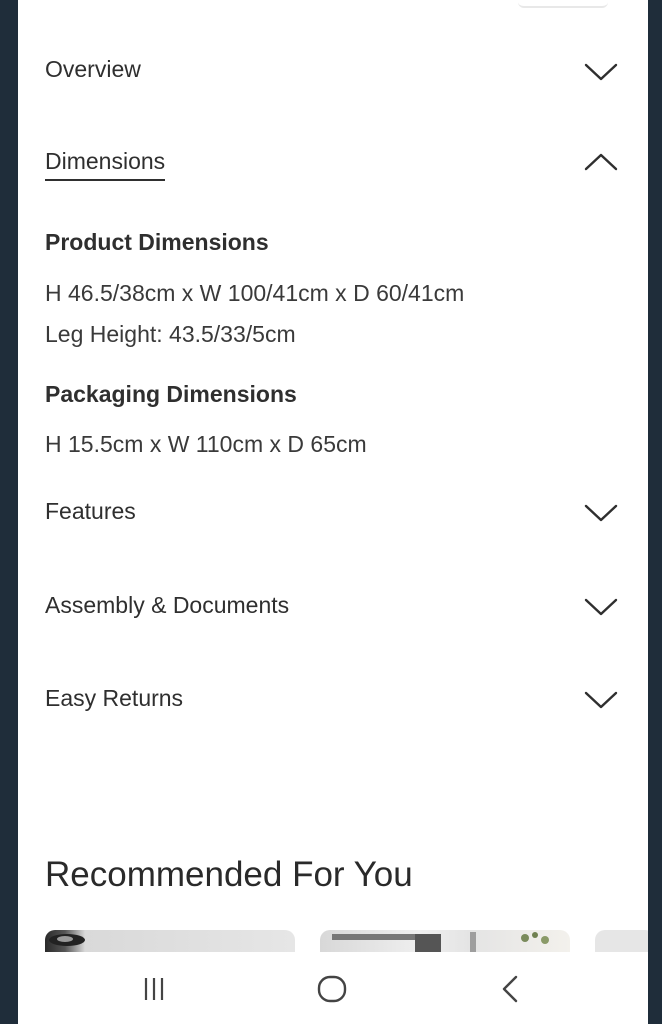 The image size is (662, 1024). What do you see at coordinates (105, 164) in the screenshot?
I see `dimensions-label: Dimensions` at bounding box center [105, 164].